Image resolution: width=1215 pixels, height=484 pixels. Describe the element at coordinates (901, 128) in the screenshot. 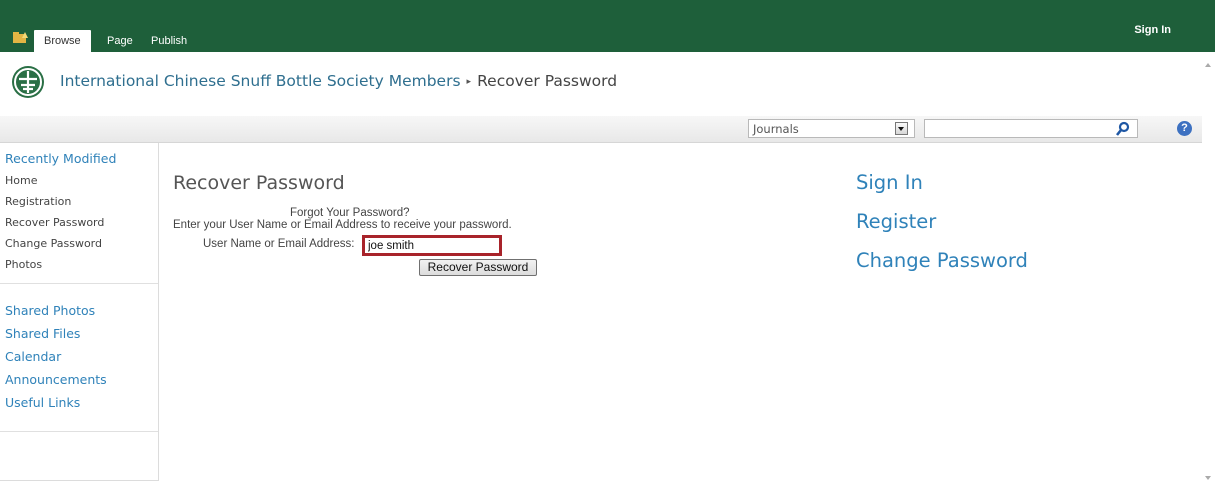

I see `dropdown-arrow-icon` at that location.